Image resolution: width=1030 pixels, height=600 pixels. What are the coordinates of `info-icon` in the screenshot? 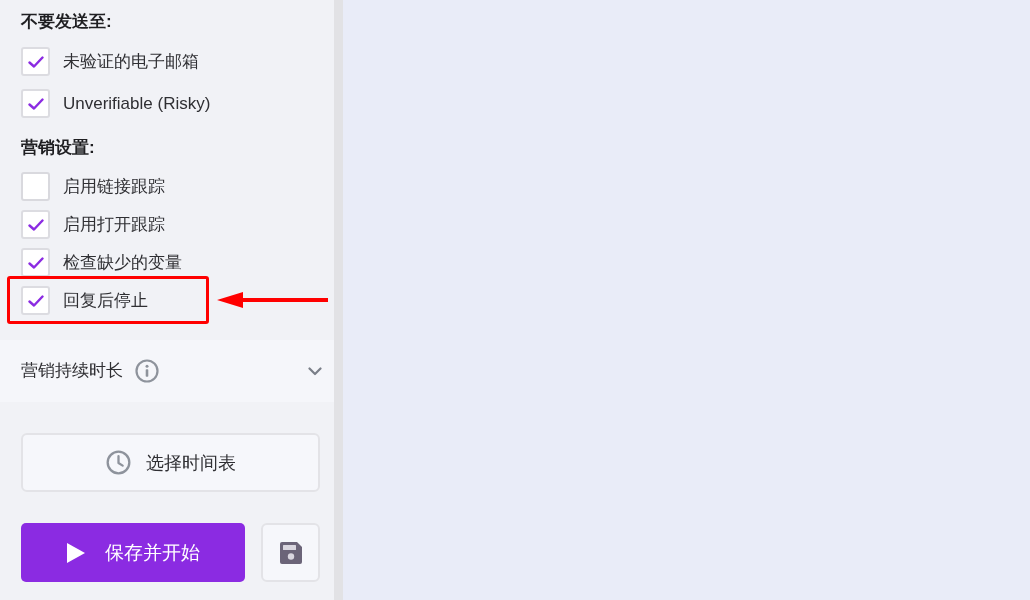 It's located at (147, 371).